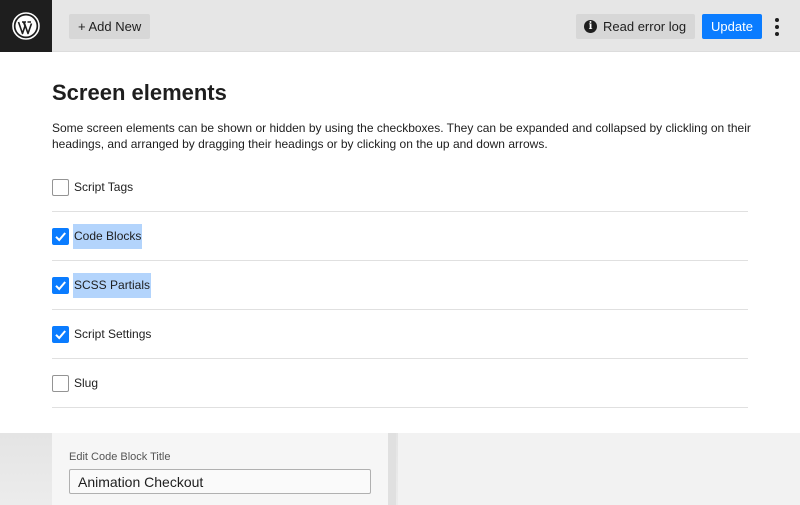  Describe the element at coordinates (108, 236) in the screenshot. I see `code-blocks-label: Code Blocks` at that location.